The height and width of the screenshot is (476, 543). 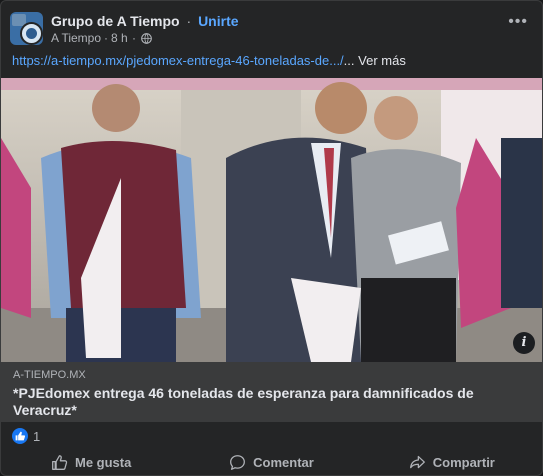 What do you see at coordinates (146, 38) in the screenshot?
I see `globe-icon` at bounding box center [146, 38].